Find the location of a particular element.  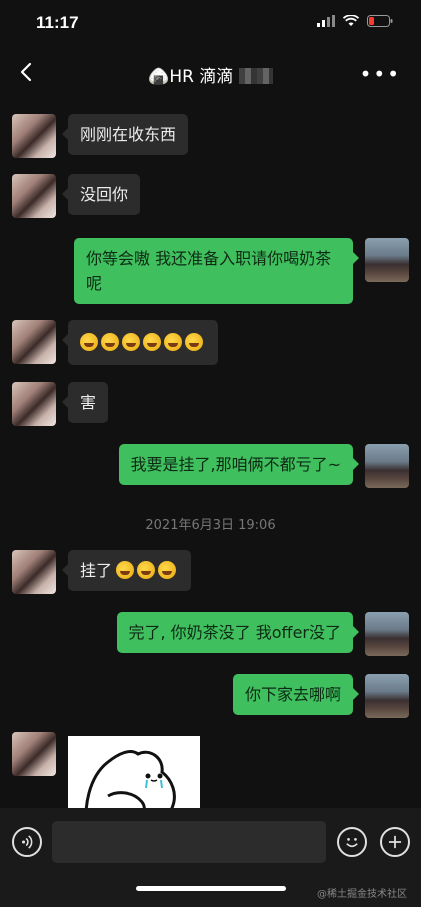

signal-icon is located at coordinates (326, 21).